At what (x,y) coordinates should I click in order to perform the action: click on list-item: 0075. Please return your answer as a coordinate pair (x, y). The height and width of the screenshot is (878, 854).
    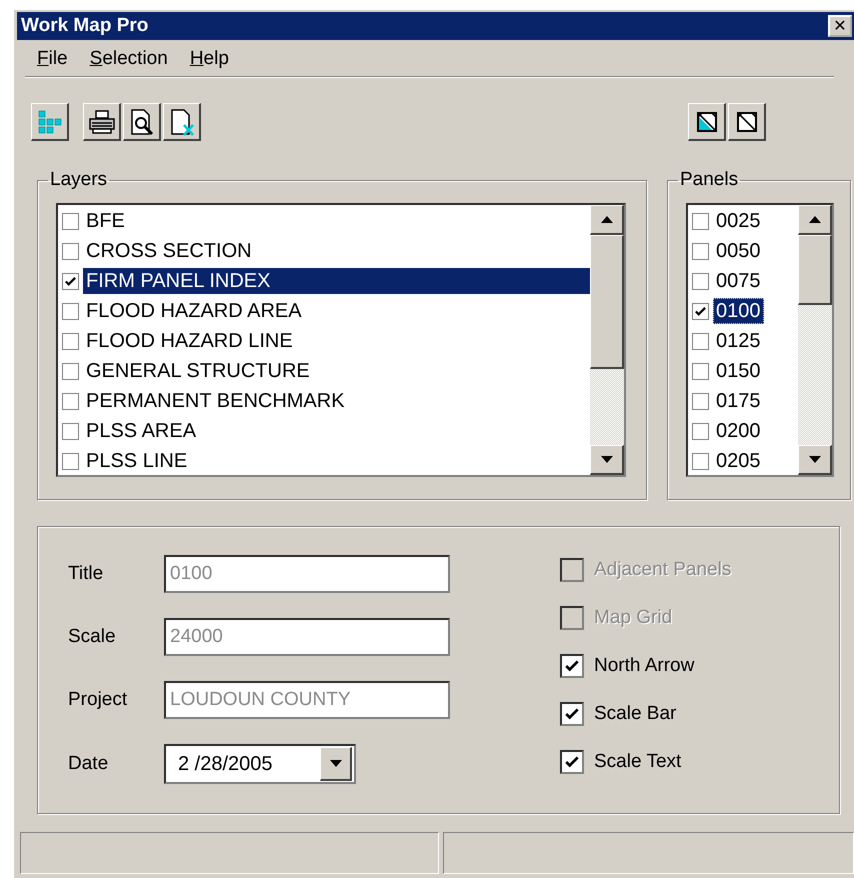
    Looking at the image, I should click on (738, 281).